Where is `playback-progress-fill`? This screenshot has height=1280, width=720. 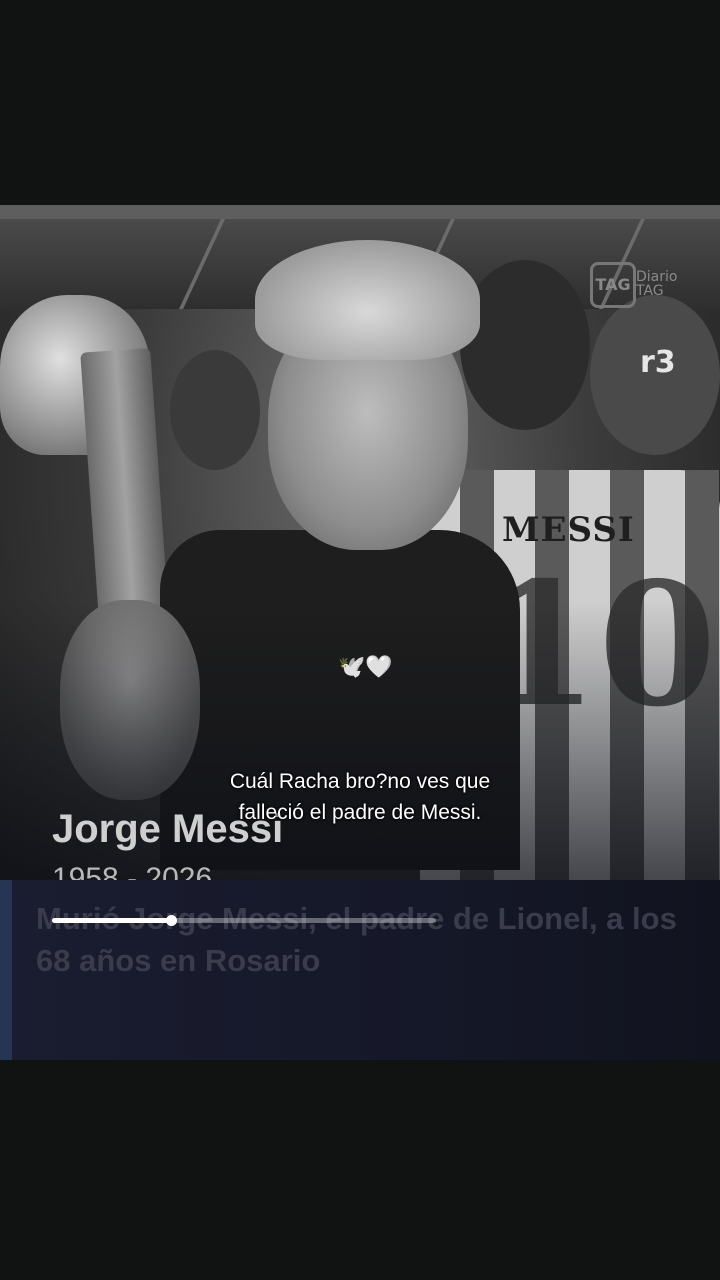 playback-progress-fill is located at coordinates (112, 920).